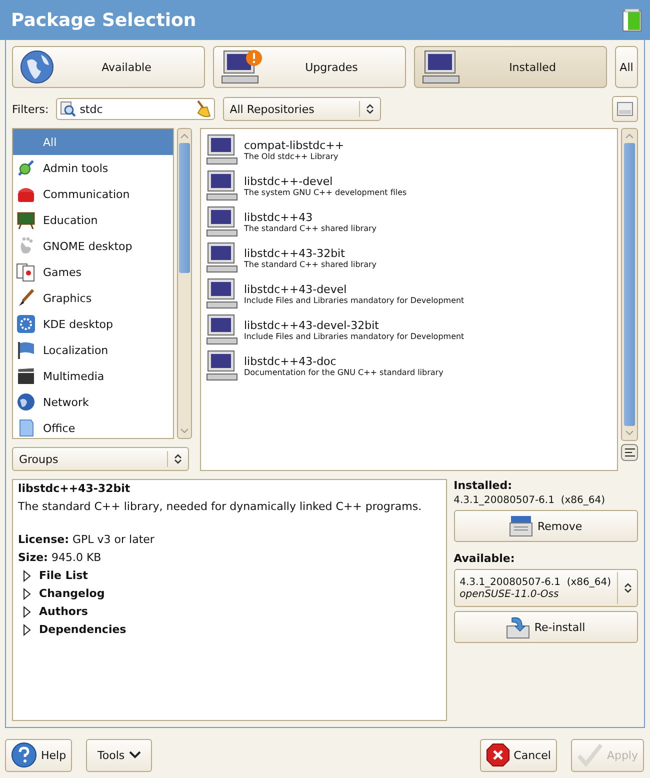 The width and height of the screenshot is (650, 778). I want to click on installed-label: Installed:, so click(484, 485).